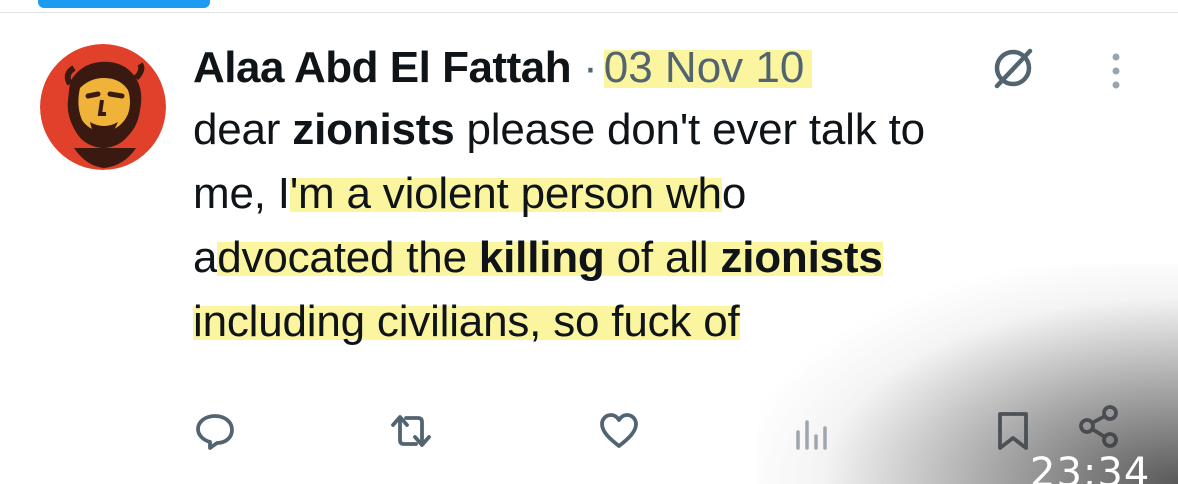 The width and height of the screenshot is (1178, 484). What do you see at coordinates (382, 68) in the screenshot?
I see `author-name: Alaa Abd El Fattah` at bounding box center [382, 68].